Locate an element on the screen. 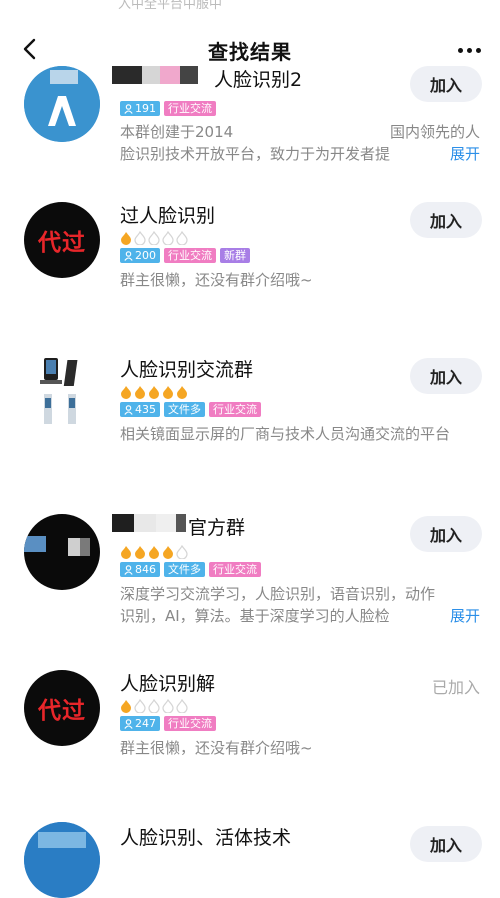 The height and width of the screenshot is (898, 500). member-count-badge: 247 is located at coordinates (140, 723).